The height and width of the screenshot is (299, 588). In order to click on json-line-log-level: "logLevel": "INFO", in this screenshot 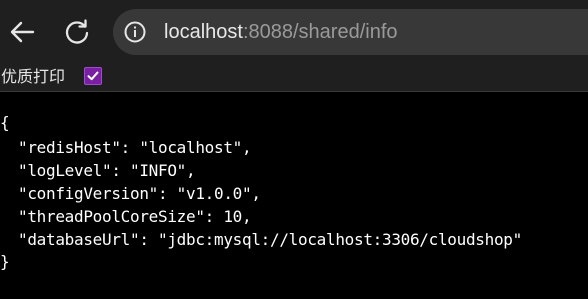, I will do `click(107, 170)`.